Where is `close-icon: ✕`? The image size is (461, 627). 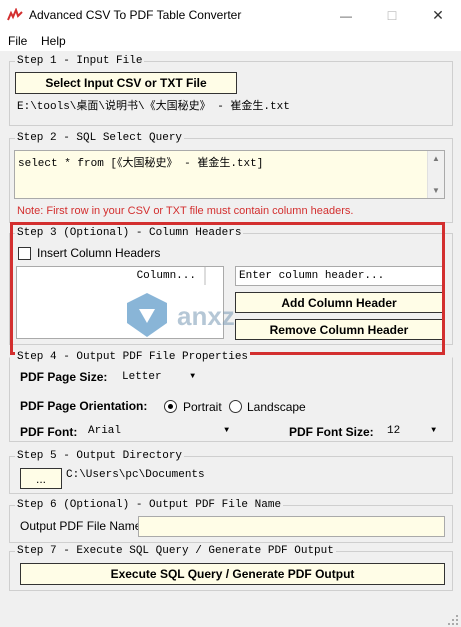 close-icon: ✕ is located at coordinates (438, 15).